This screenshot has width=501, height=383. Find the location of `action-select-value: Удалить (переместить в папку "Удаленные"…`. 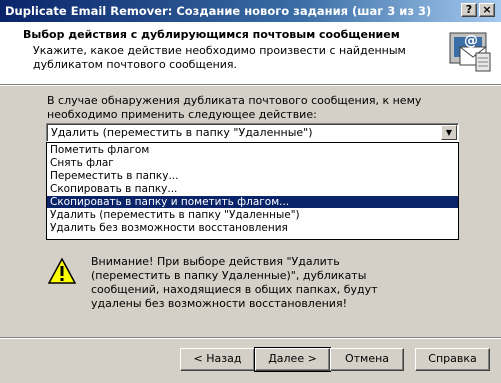

action-select-value: Удалить (переместить в папку "Удаленные"… is located at coordinates (182, 132).